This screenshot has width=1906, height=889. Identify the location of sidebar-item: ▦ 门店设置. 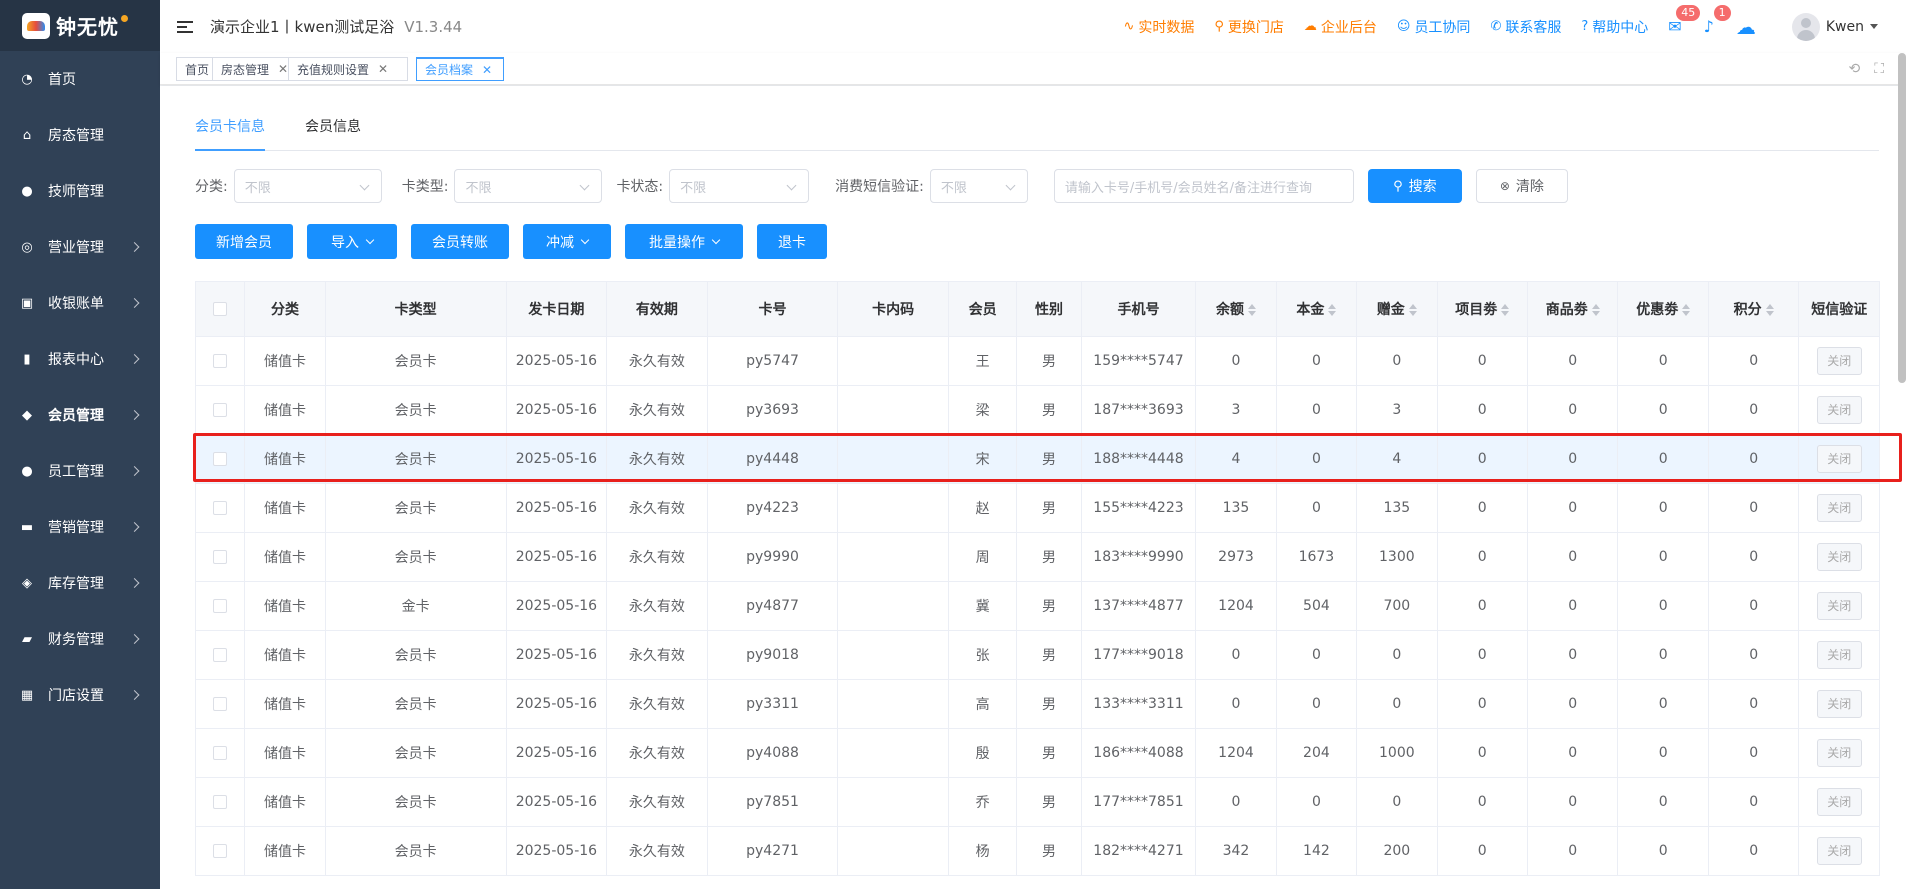
(80, 695).